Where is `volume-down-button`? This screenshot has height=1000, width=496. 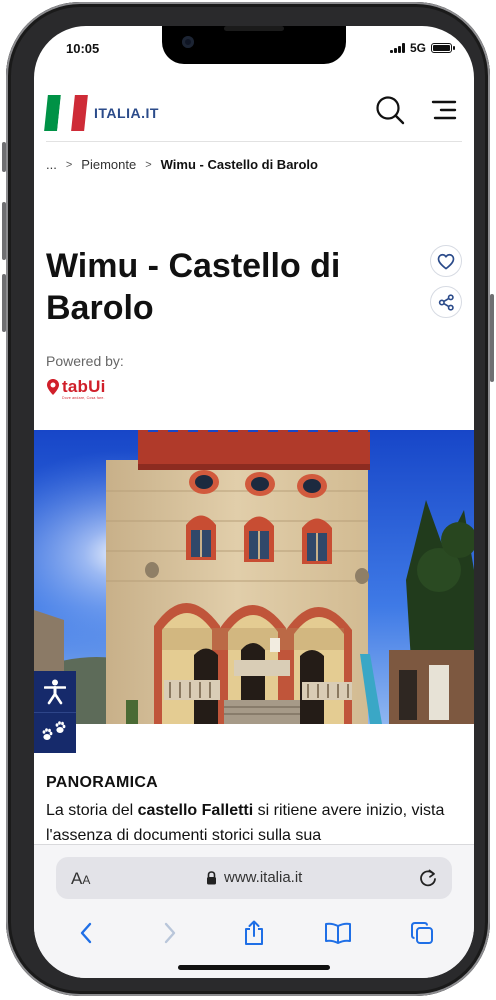 volume-down-button is located at coordinates (4, 303).